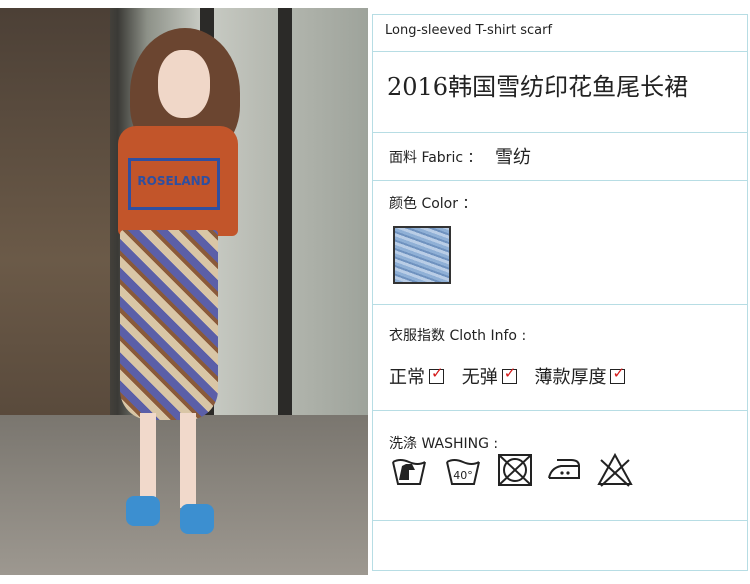 The image size is (750, 584). What do you see at coordinates (560, 157) in the screenshot?
I see `fabric-section: 面料 Fabric ： 雪纺` at bounding box center [560, 157].